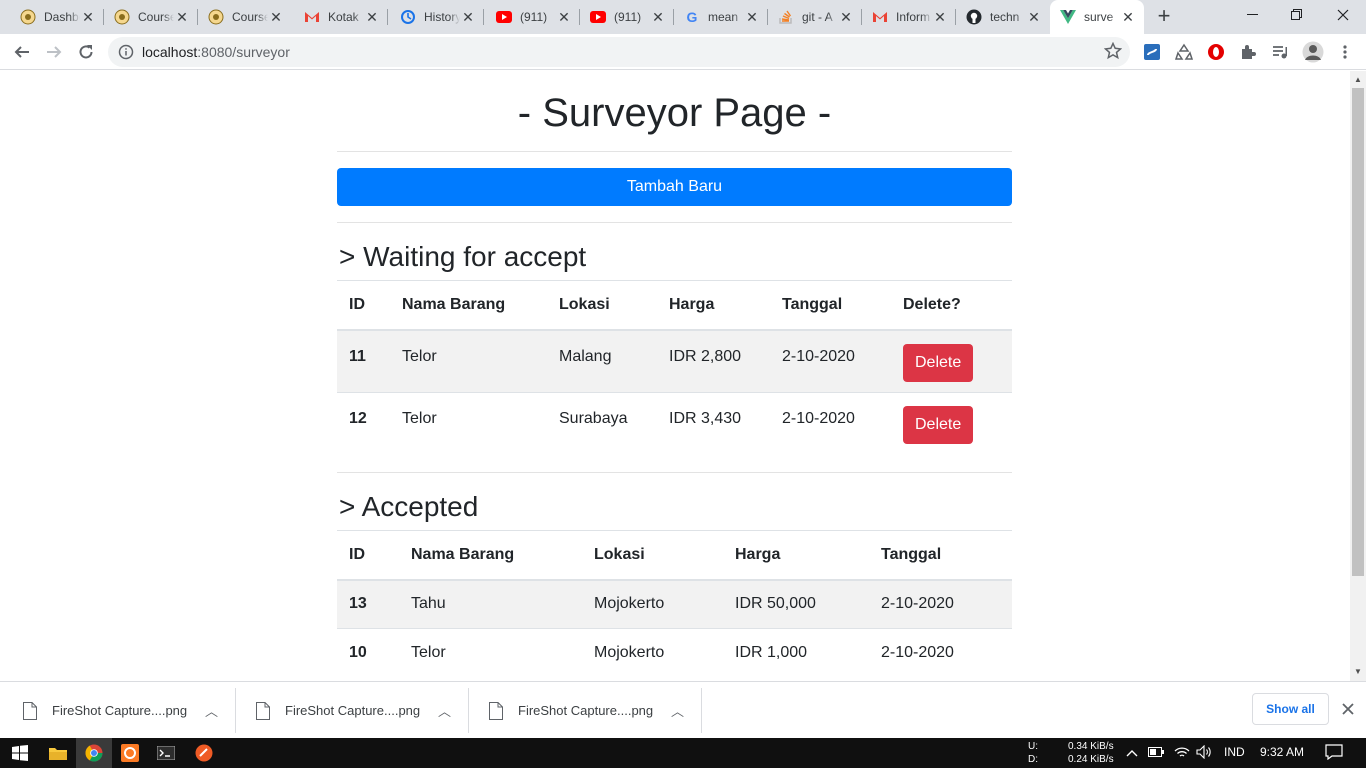  I want to click on profile-avatar, so click(1313, 52).